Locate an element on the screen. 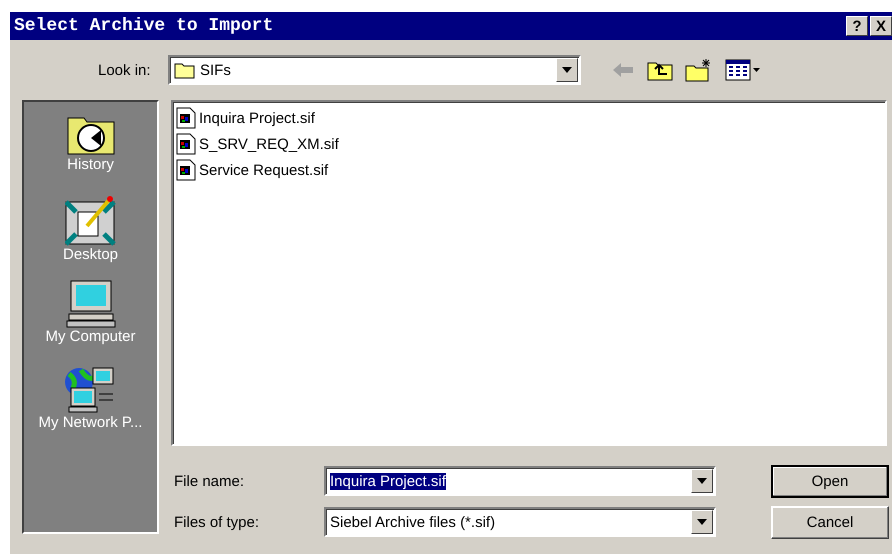  places-item: Desktop is located at coordinates (90, 236).